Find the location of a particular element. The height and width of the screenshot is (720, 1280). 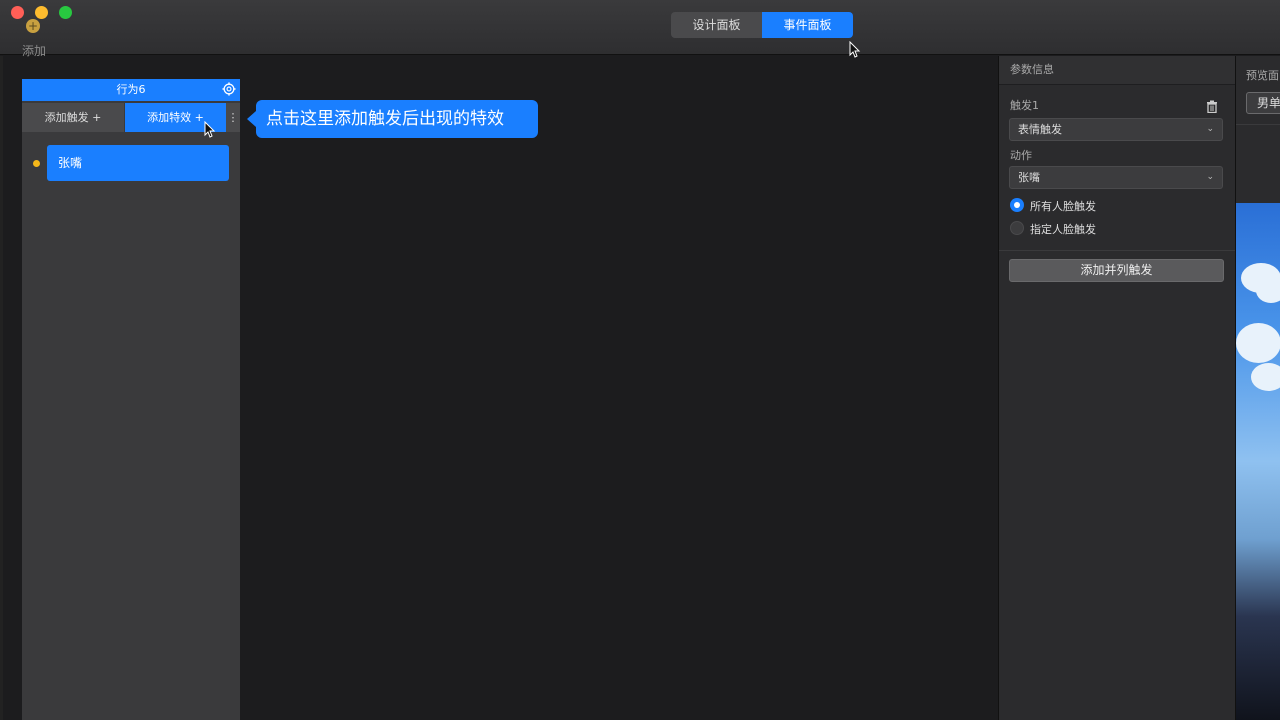

hint-tooltip: 点击这里添加触发后出现的特效 is located at coordinates (392, 119).